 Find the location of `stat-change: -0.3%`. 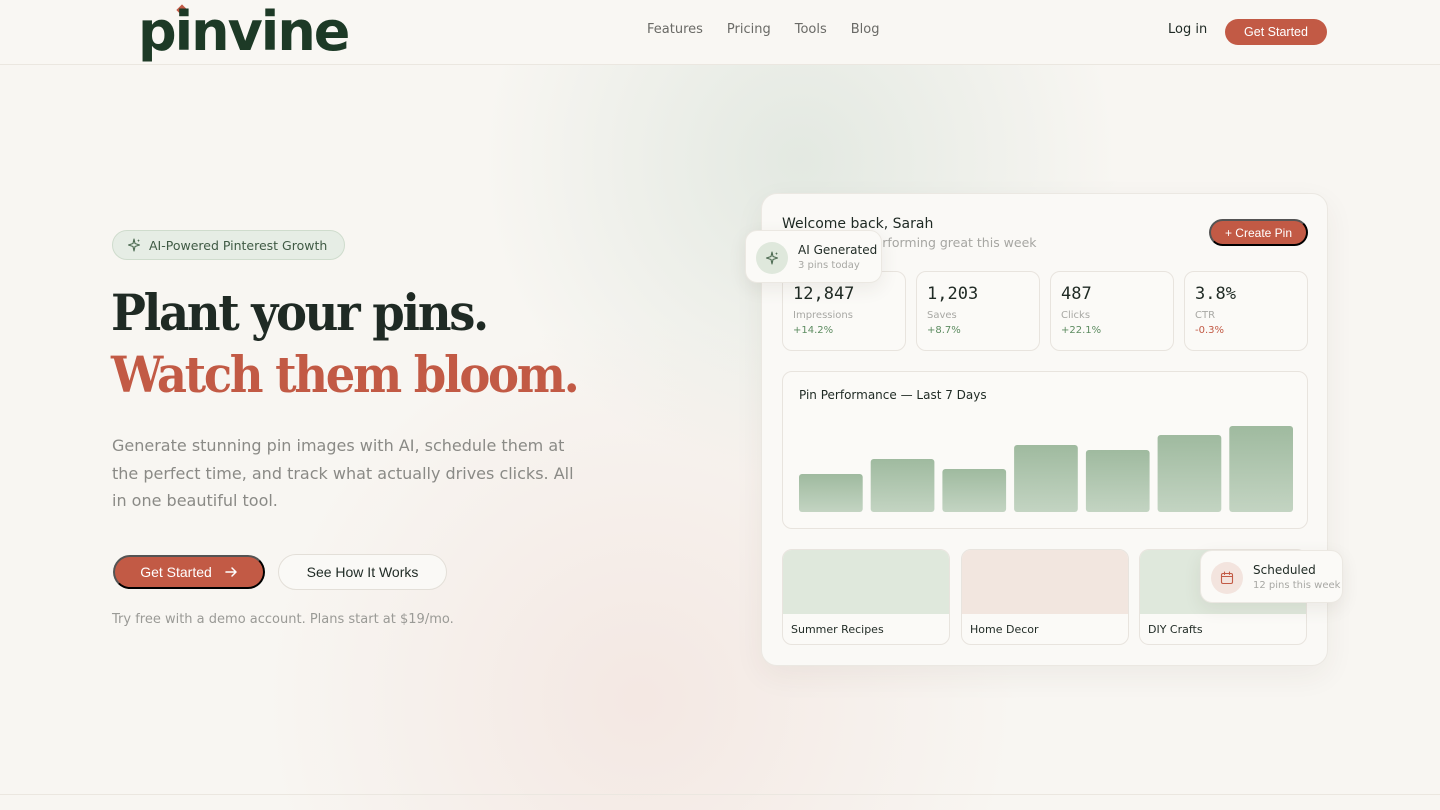

stat-change: -0.3% is located at coordinates (1210, 330).